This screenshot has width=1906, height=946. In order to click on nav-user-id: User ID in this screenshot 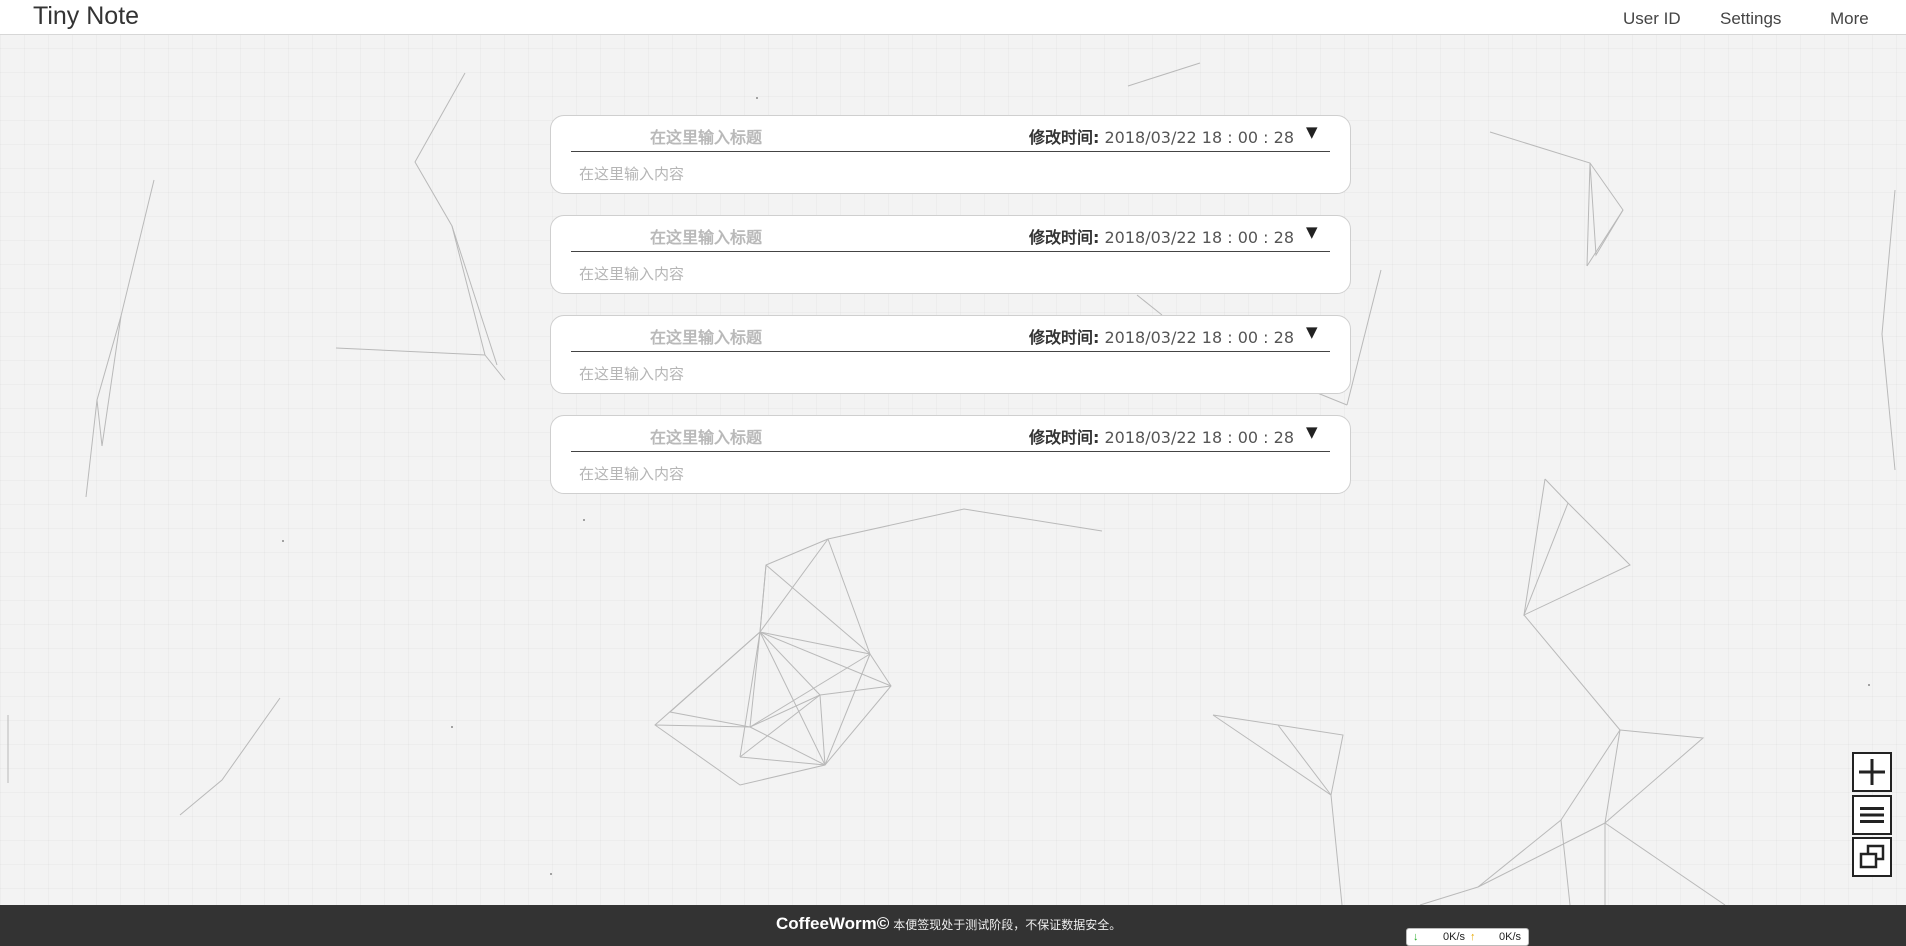, I will do `click(1652, 19)`.